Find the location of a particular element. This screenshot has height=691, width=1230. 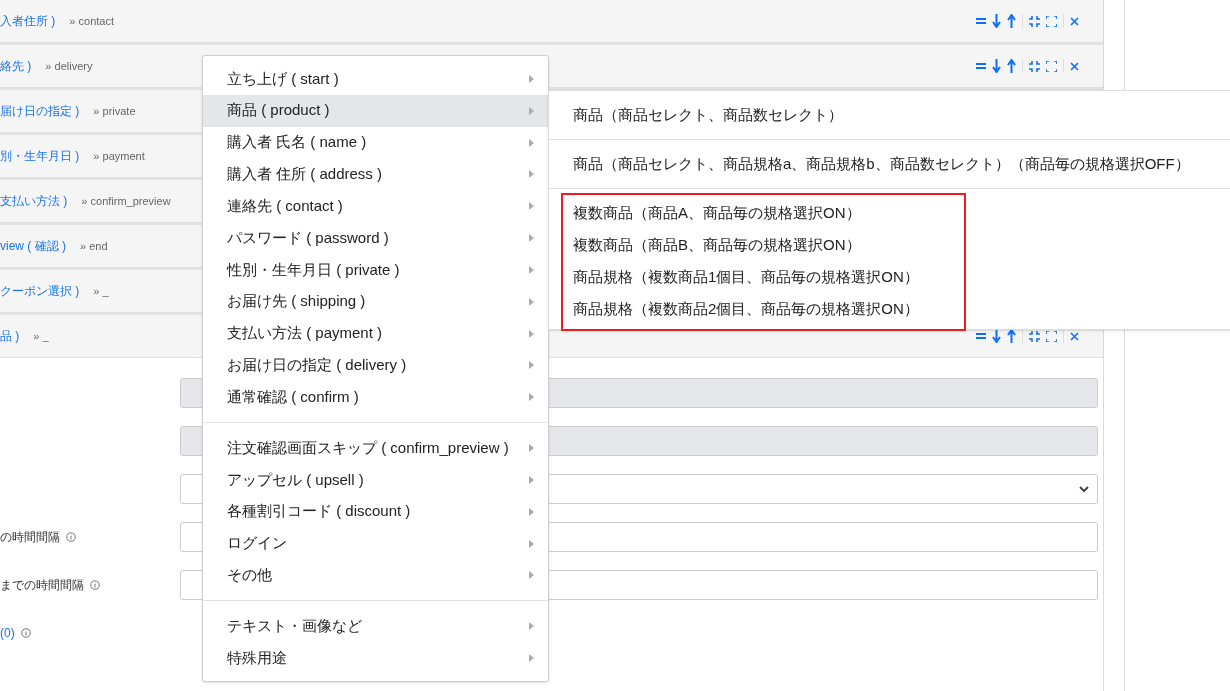

step-title: クーポン選択 ) is located at coordinates (40, 291).